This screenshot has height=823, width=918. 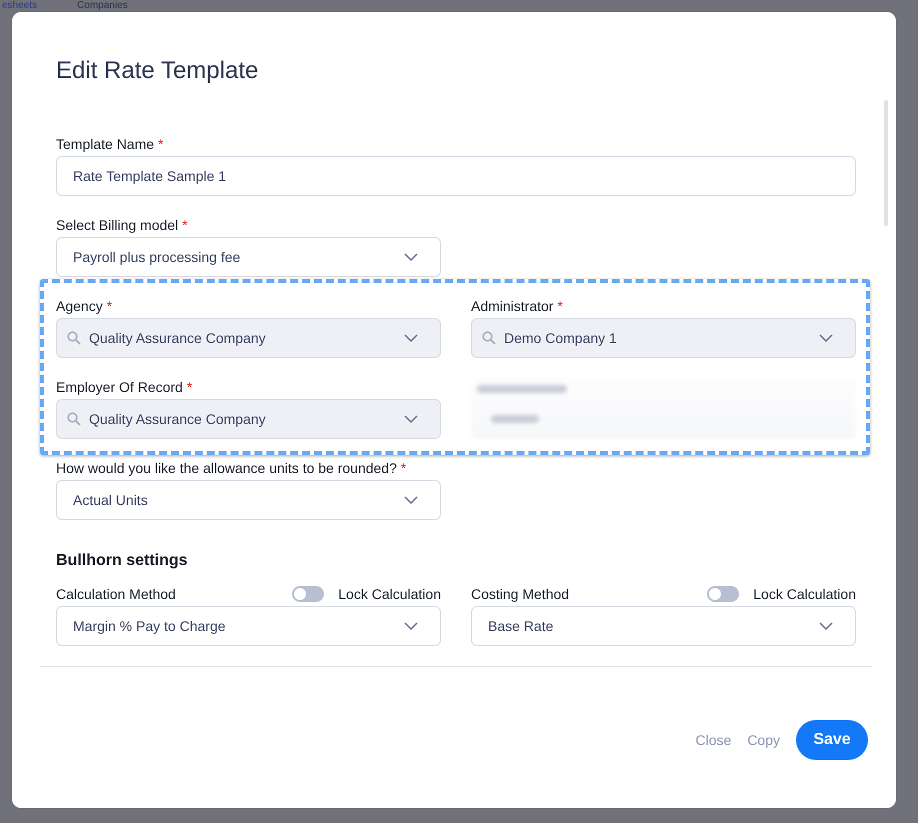 What do you see at coordinates (122, 561) in the screenshot?
I see `section-heading: Bullhorn settings` at bounding box center [122, 561].